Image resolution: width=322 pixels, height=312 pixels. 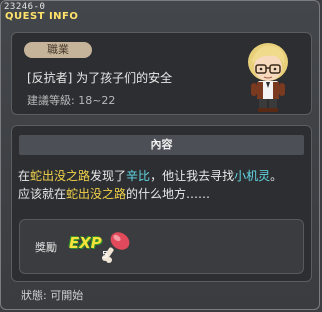 What do you see at coordinates (52, 295) in the screenshot?
I see `quest-status: 狀態: 可開始` at bounding box center [52, 295].